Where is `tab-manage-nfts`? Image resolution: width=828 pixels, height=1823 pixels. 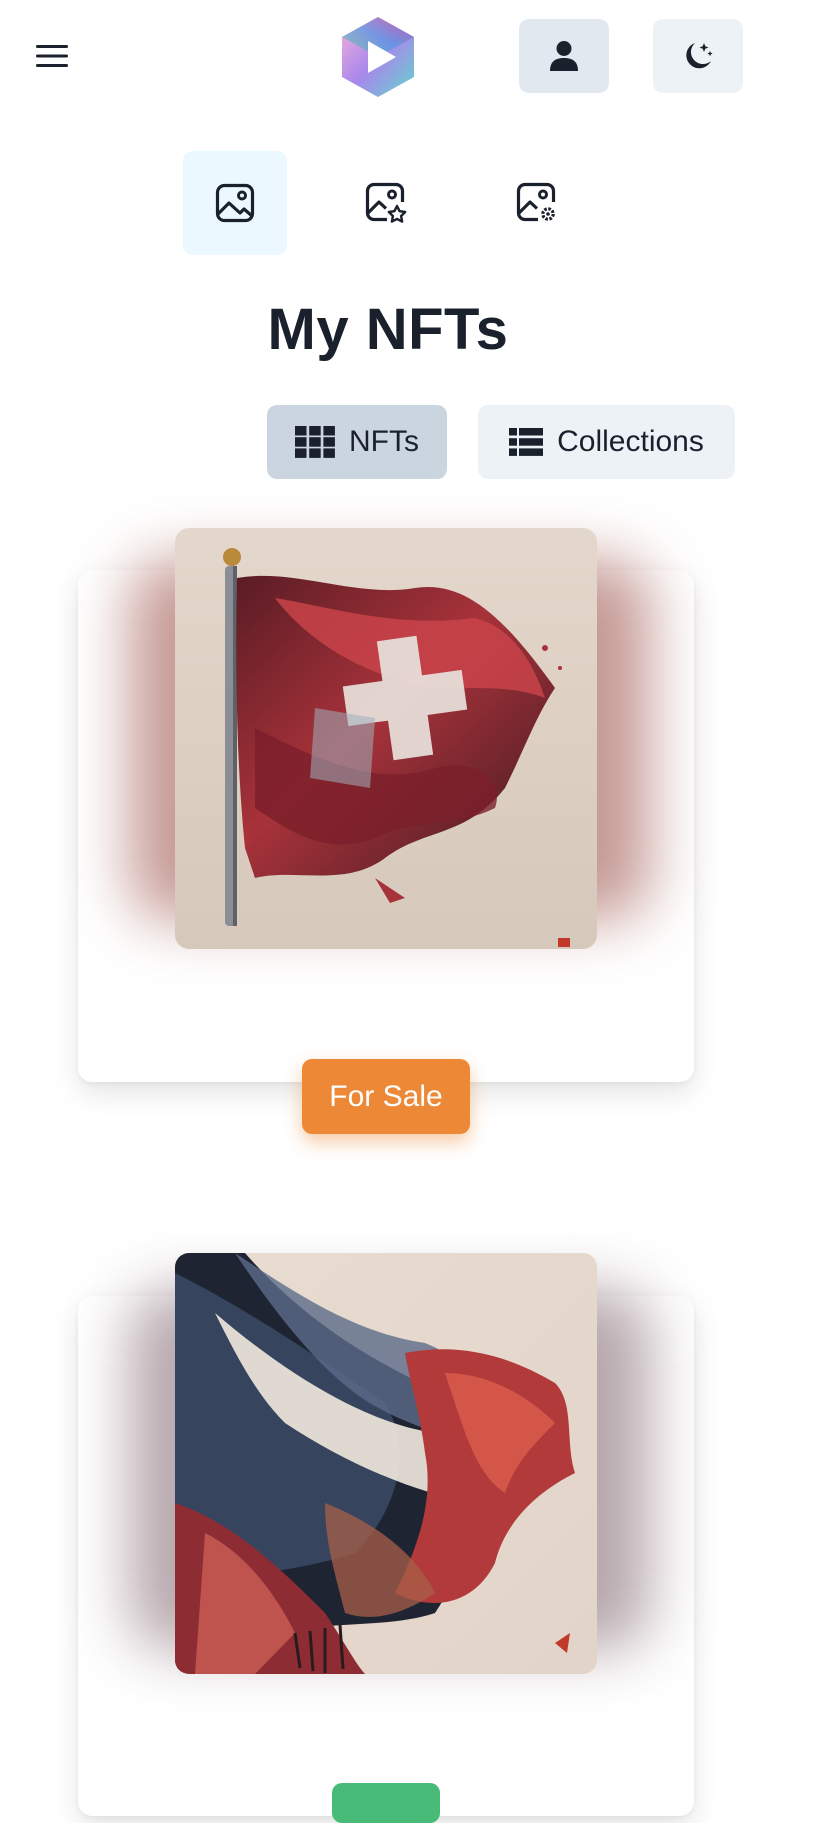
tab-manage-nfts is located at coordinates (537, 203).